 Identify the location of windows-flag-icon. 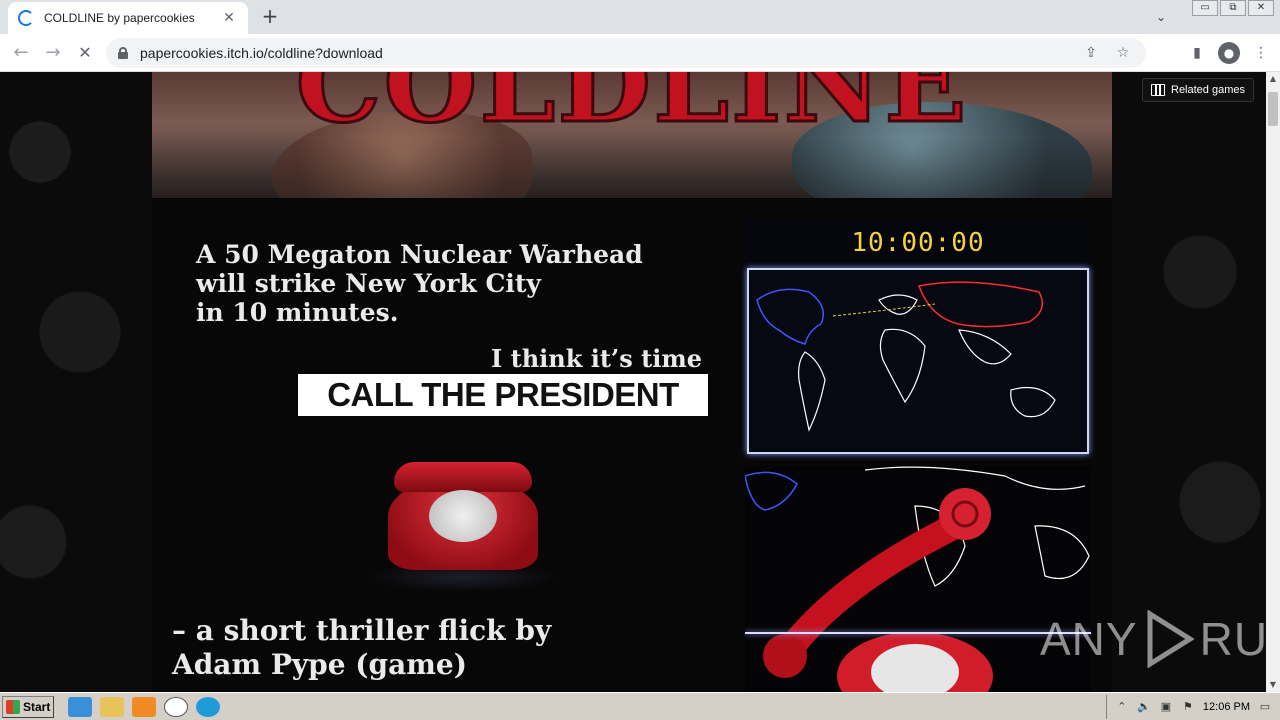
(13, 707).